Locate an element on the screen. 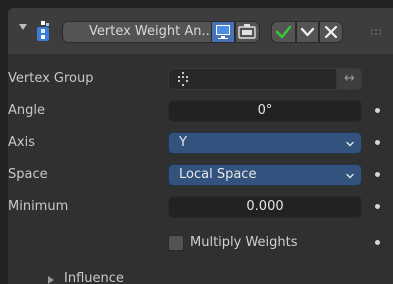 The image size is (393, 284). space-value: Local Space is located at coordinates (218, 174).